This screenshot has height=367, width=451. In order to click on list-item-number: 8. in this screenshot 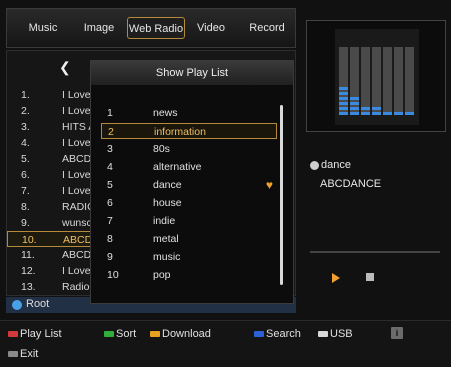, I will do `click(25, 207)`.